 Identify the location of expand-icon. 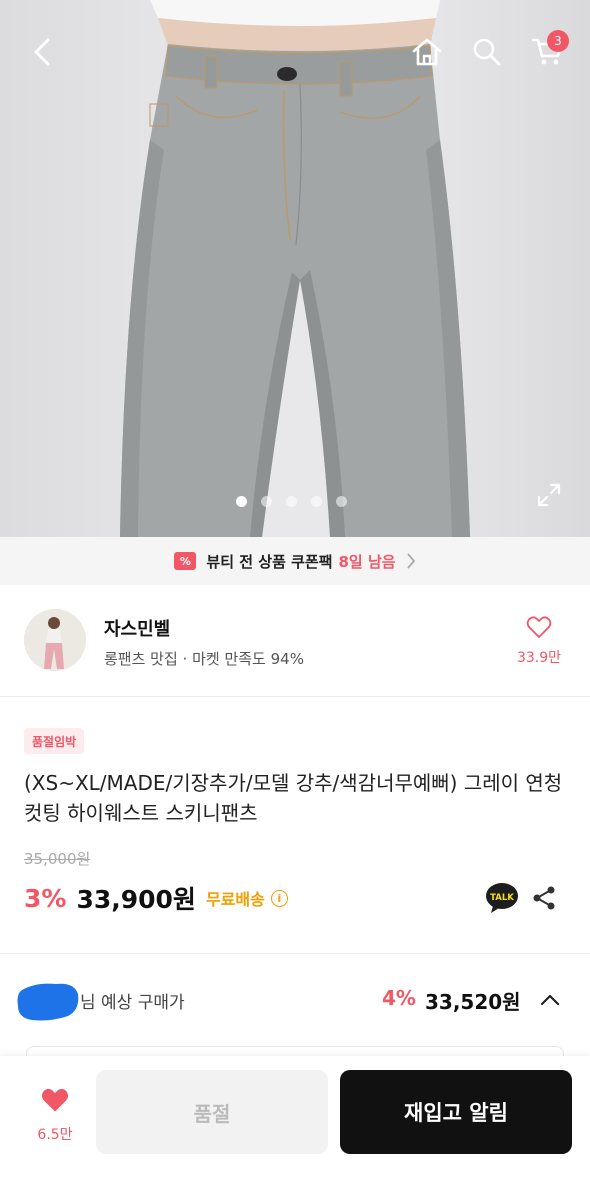
(549, 495).